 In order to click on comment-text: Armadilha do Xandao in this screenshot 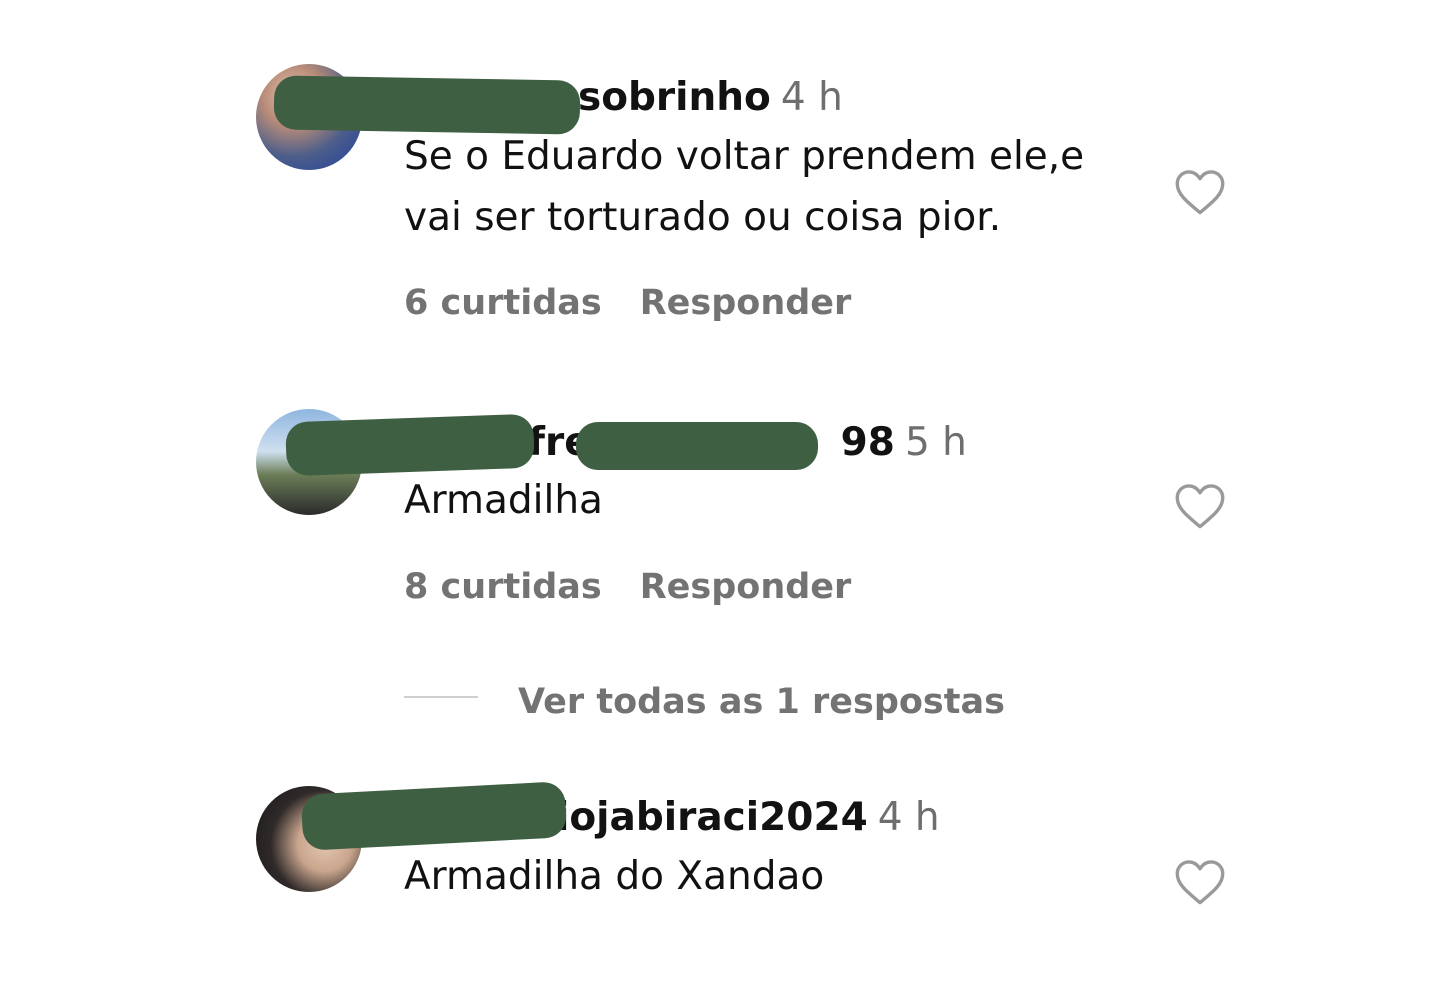, I will do `click(614, 876)`.